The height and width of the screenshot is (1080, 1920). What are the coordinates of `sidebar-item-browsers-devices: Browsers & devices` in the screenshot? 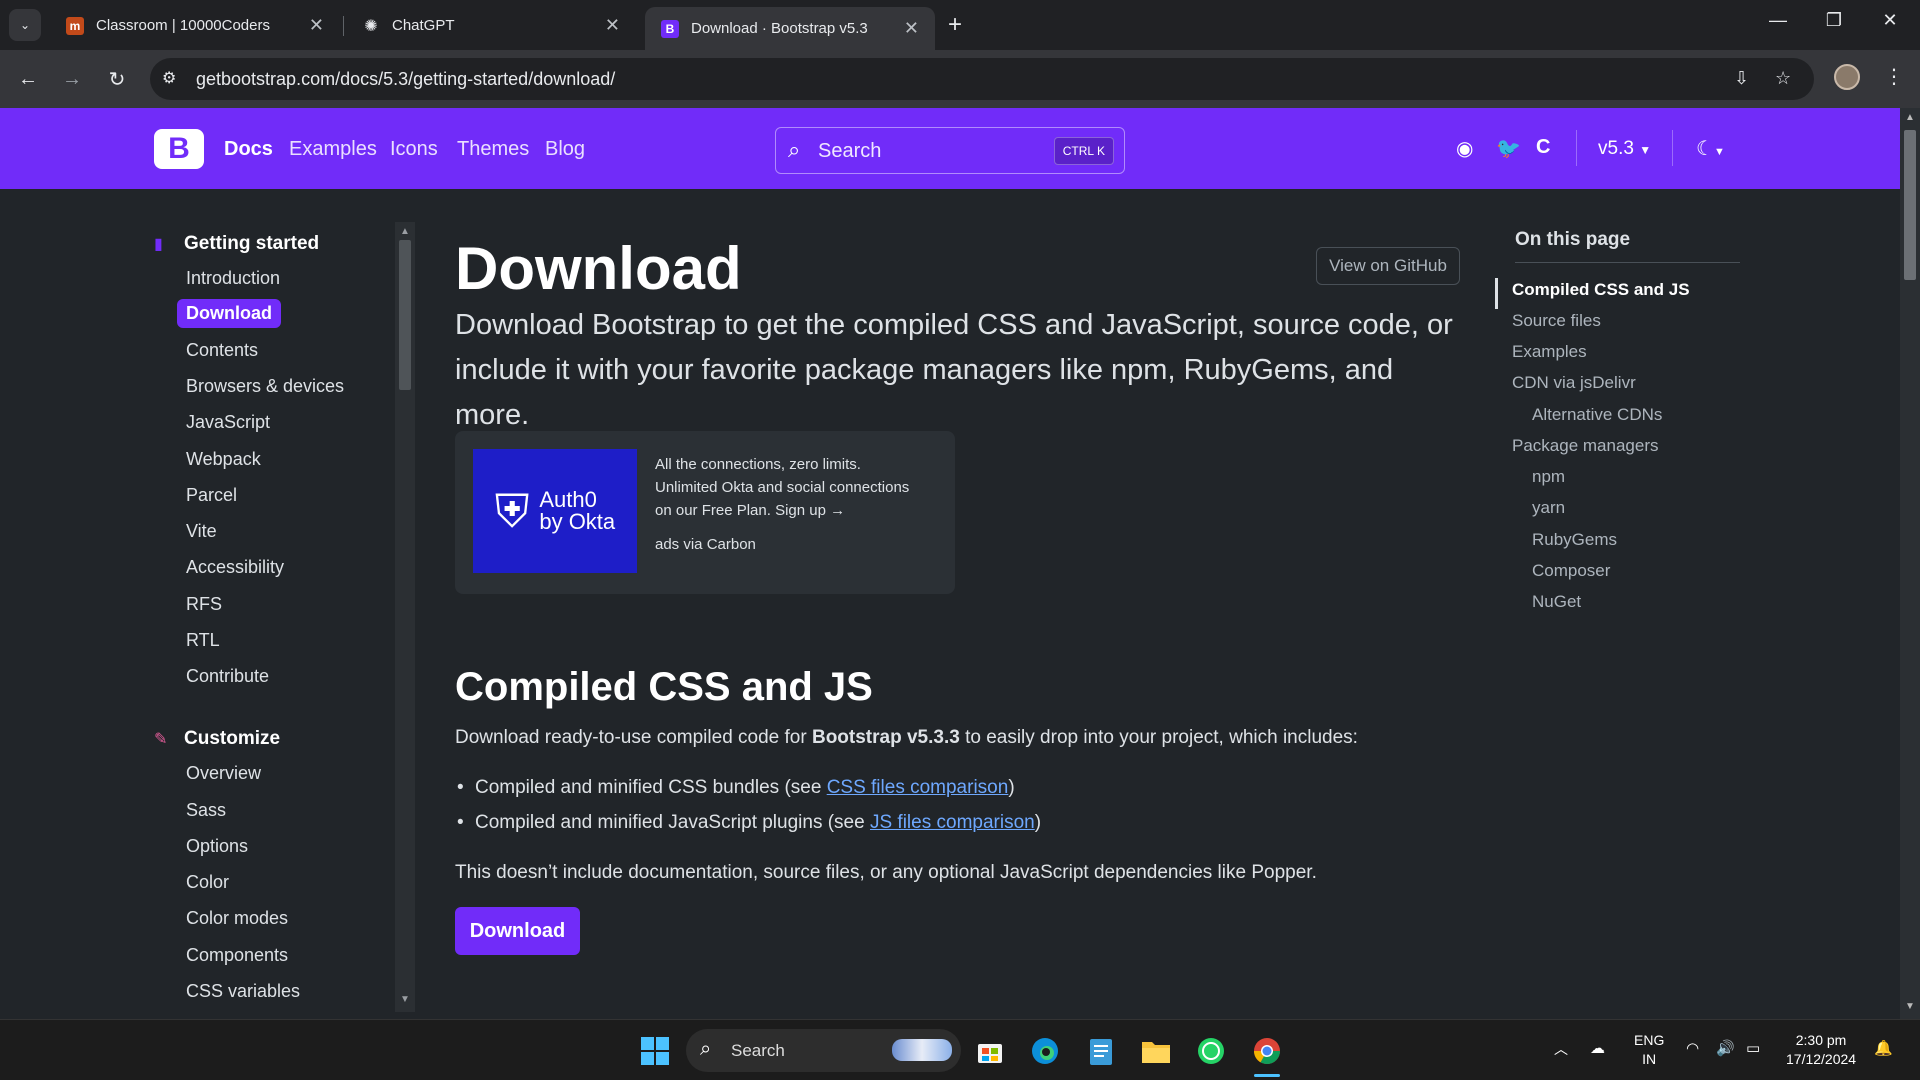 It's located at (265, 386).